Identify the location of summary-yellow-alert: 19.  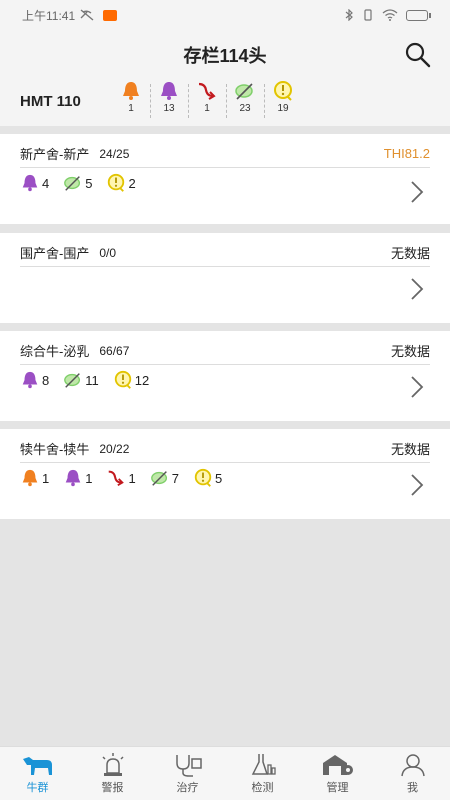
(283, 99).